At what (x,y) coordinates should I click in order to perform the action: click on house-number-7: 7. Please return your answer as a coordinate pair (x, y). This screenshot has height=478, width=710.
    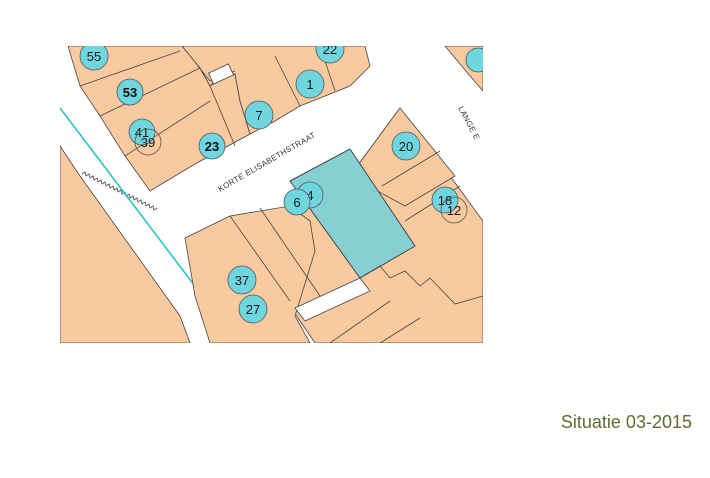
    Looking at the image, I should click on (259, 115).